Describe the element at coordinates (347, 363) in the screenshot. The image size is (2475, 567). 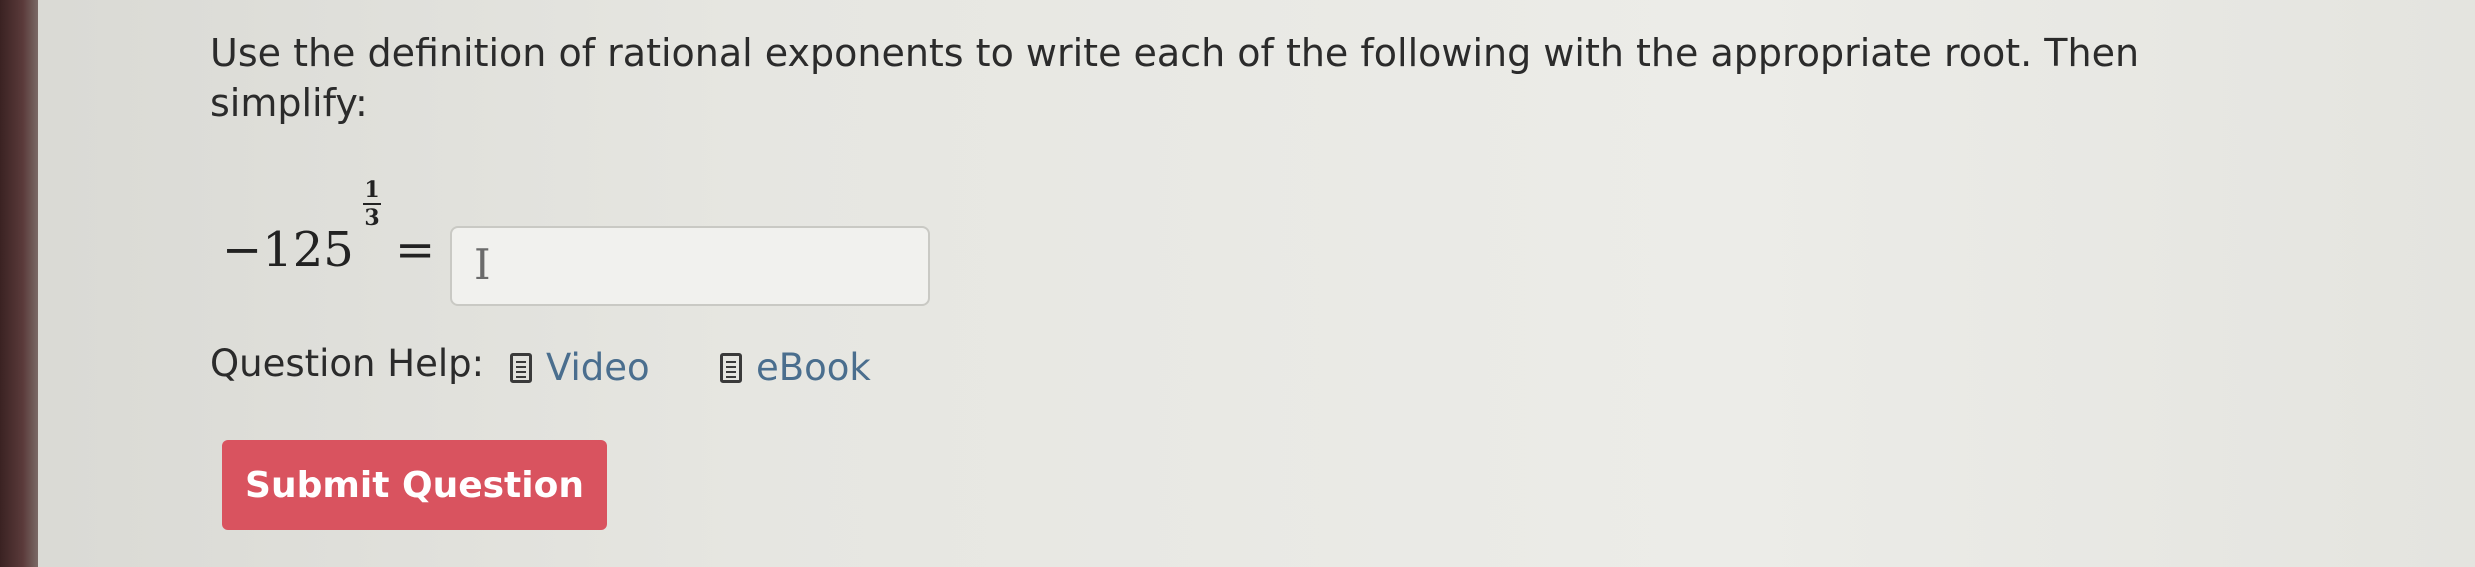
I see `question-help-label: Question Help:` at that location.